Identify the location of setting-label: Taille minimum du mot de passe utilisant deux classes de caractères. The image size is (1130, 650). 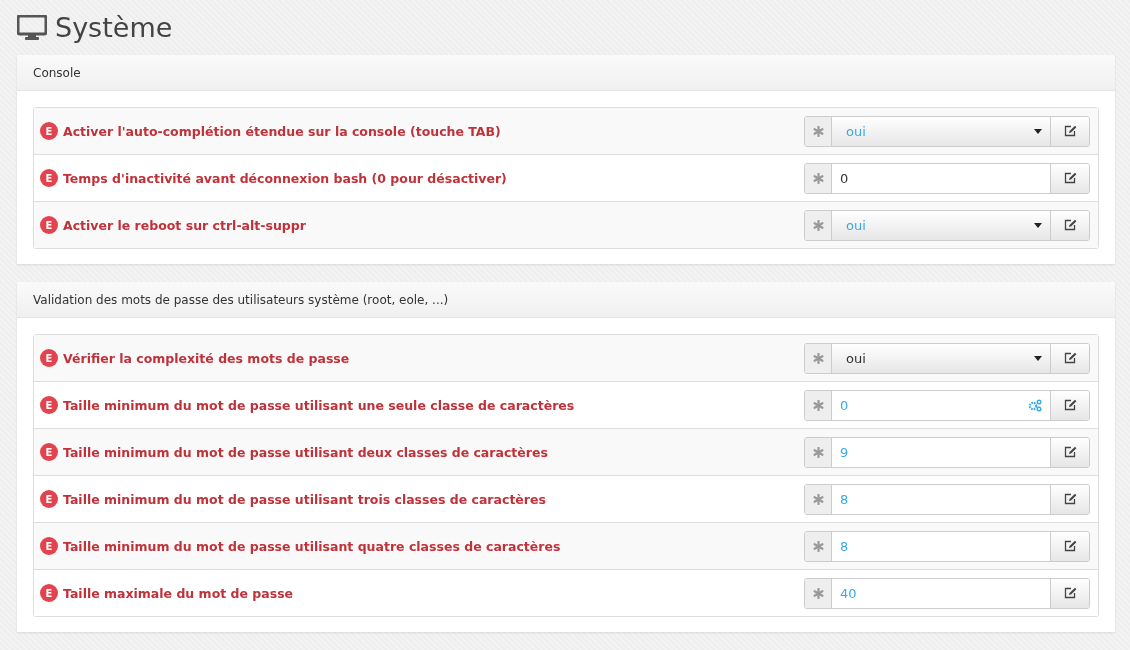
(306, 452).